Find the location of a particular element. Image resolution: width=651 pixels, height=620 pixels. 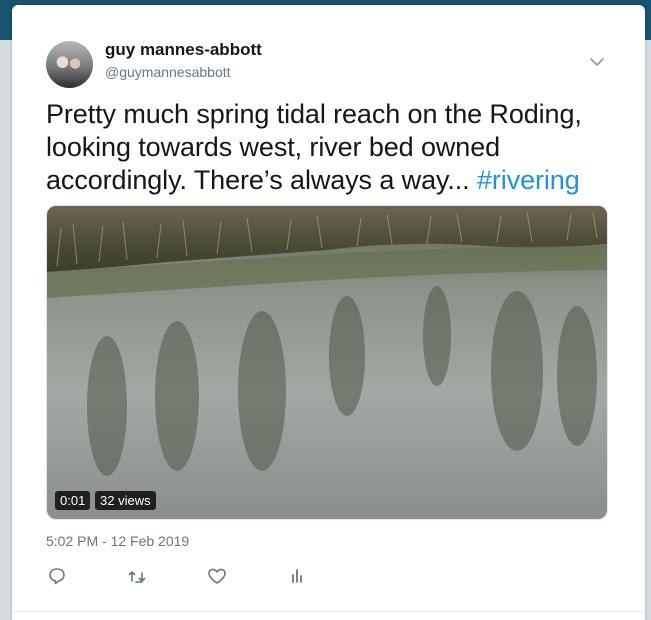

video-views-badge: 32 views is located at coordinates (125, 500).